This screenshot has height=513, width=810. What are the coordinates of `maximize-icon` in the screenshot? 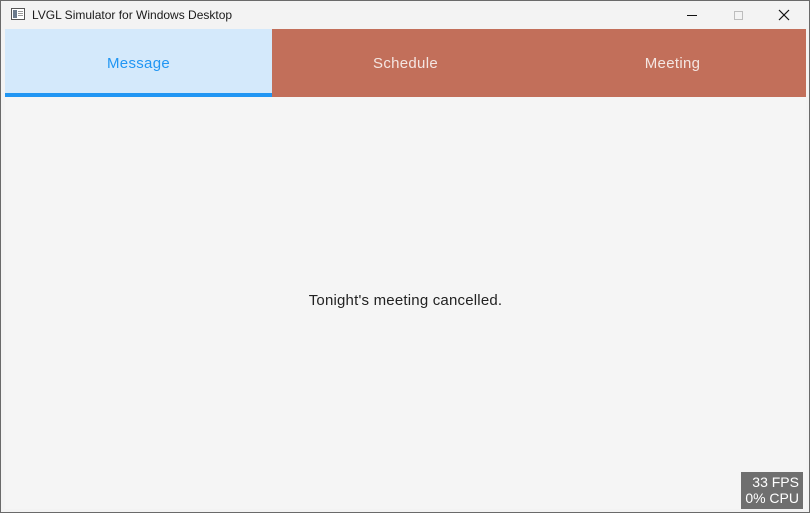 It's located at (738, 15).